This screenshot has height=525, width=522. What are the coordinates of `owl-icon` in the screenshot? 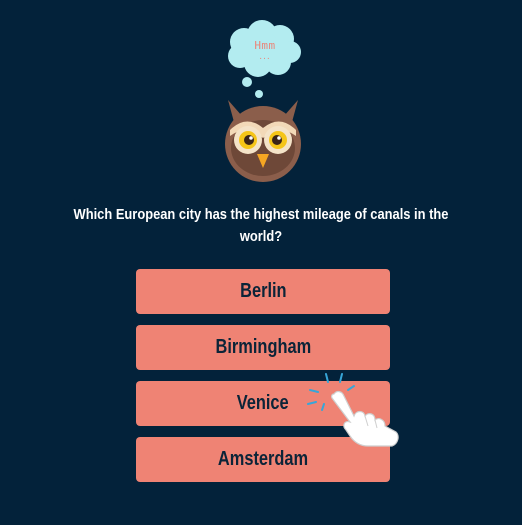 It's located at (263, 139).